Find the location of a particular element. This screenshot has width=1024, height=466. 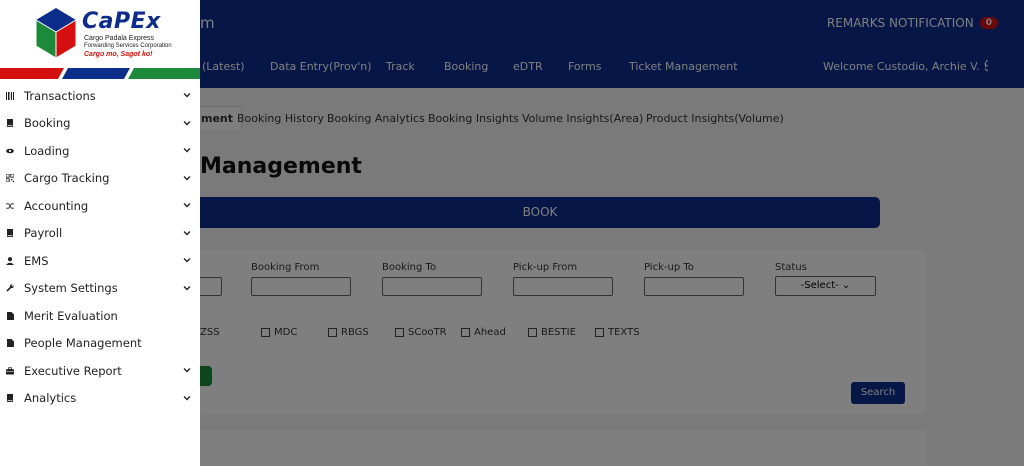

wrench-icon is located at coordinates (10, 288).